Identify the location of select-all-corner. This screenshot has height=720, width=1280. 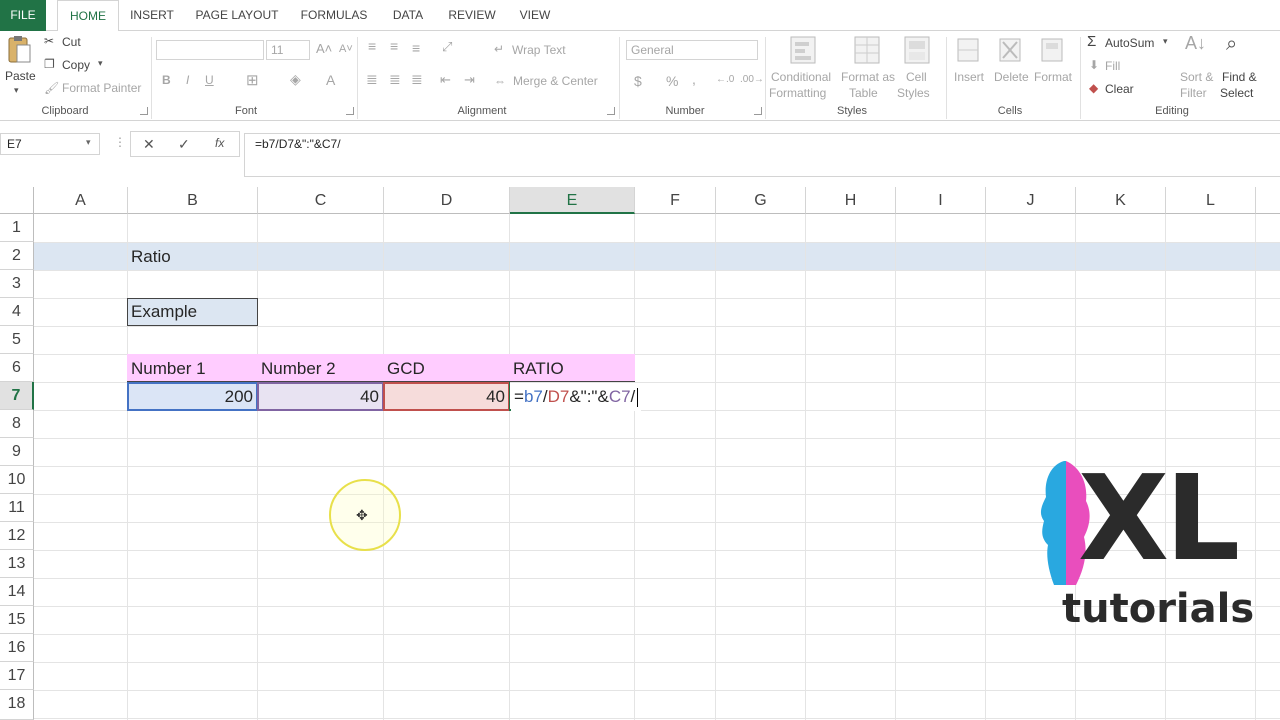
(17, 200).